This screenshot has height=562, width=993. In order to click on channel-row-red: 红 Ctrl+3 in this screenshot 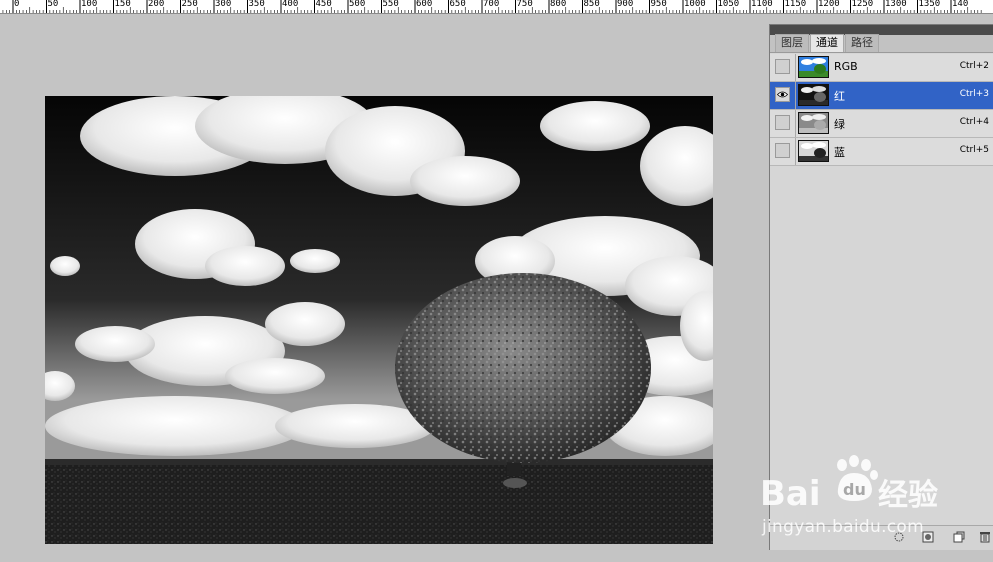, I will do `click(881, 96)`.